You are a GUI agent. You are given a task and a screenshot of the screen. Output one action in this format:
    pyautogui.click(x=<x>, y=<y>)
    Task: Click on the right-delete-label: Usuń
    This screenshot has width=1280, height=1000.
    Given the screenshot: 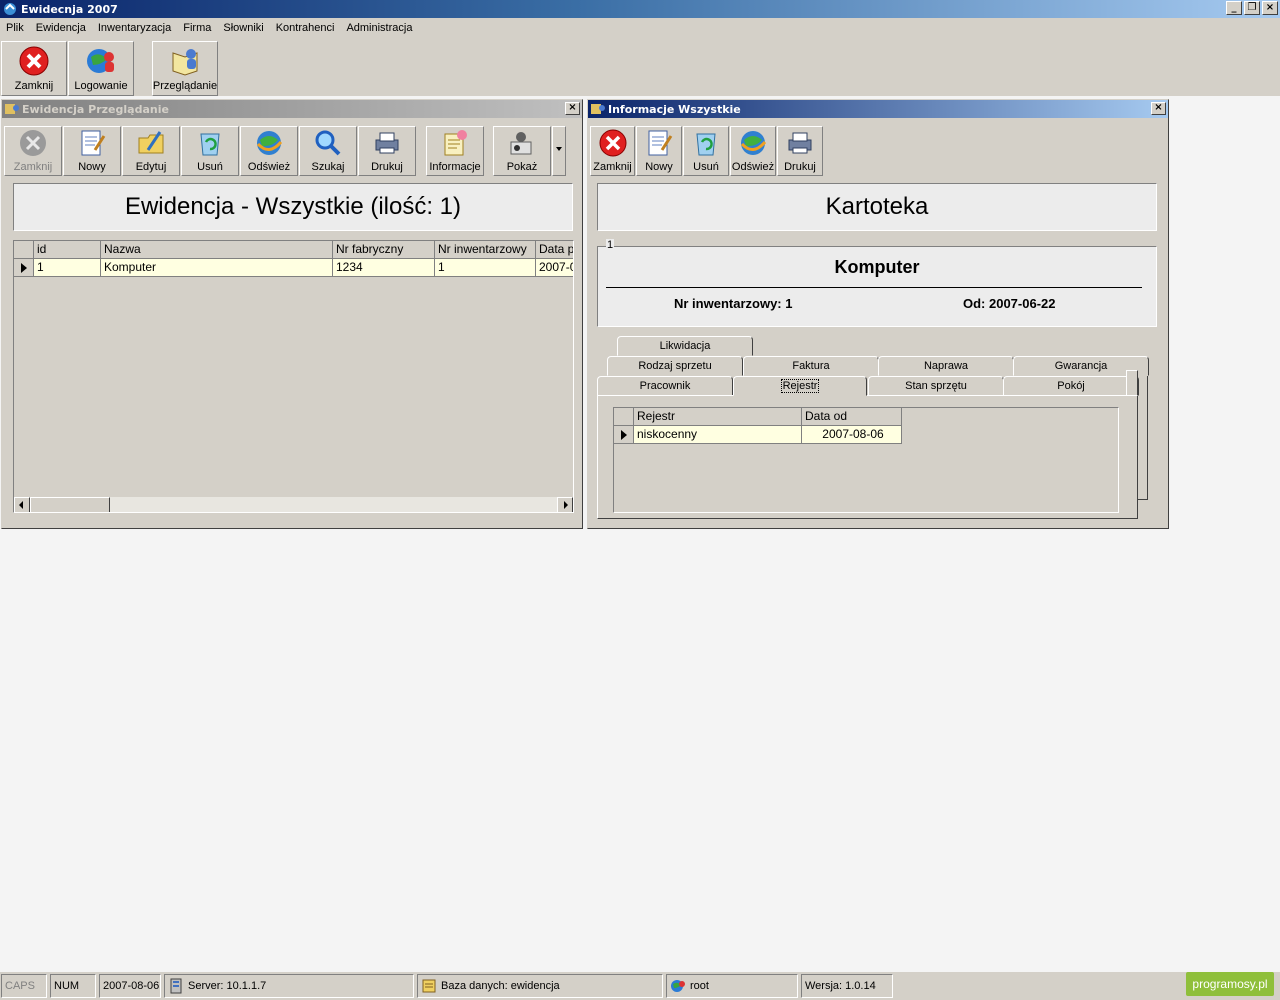 What is the action you would take?
    pyautogui.click(x=706, y=167)
    